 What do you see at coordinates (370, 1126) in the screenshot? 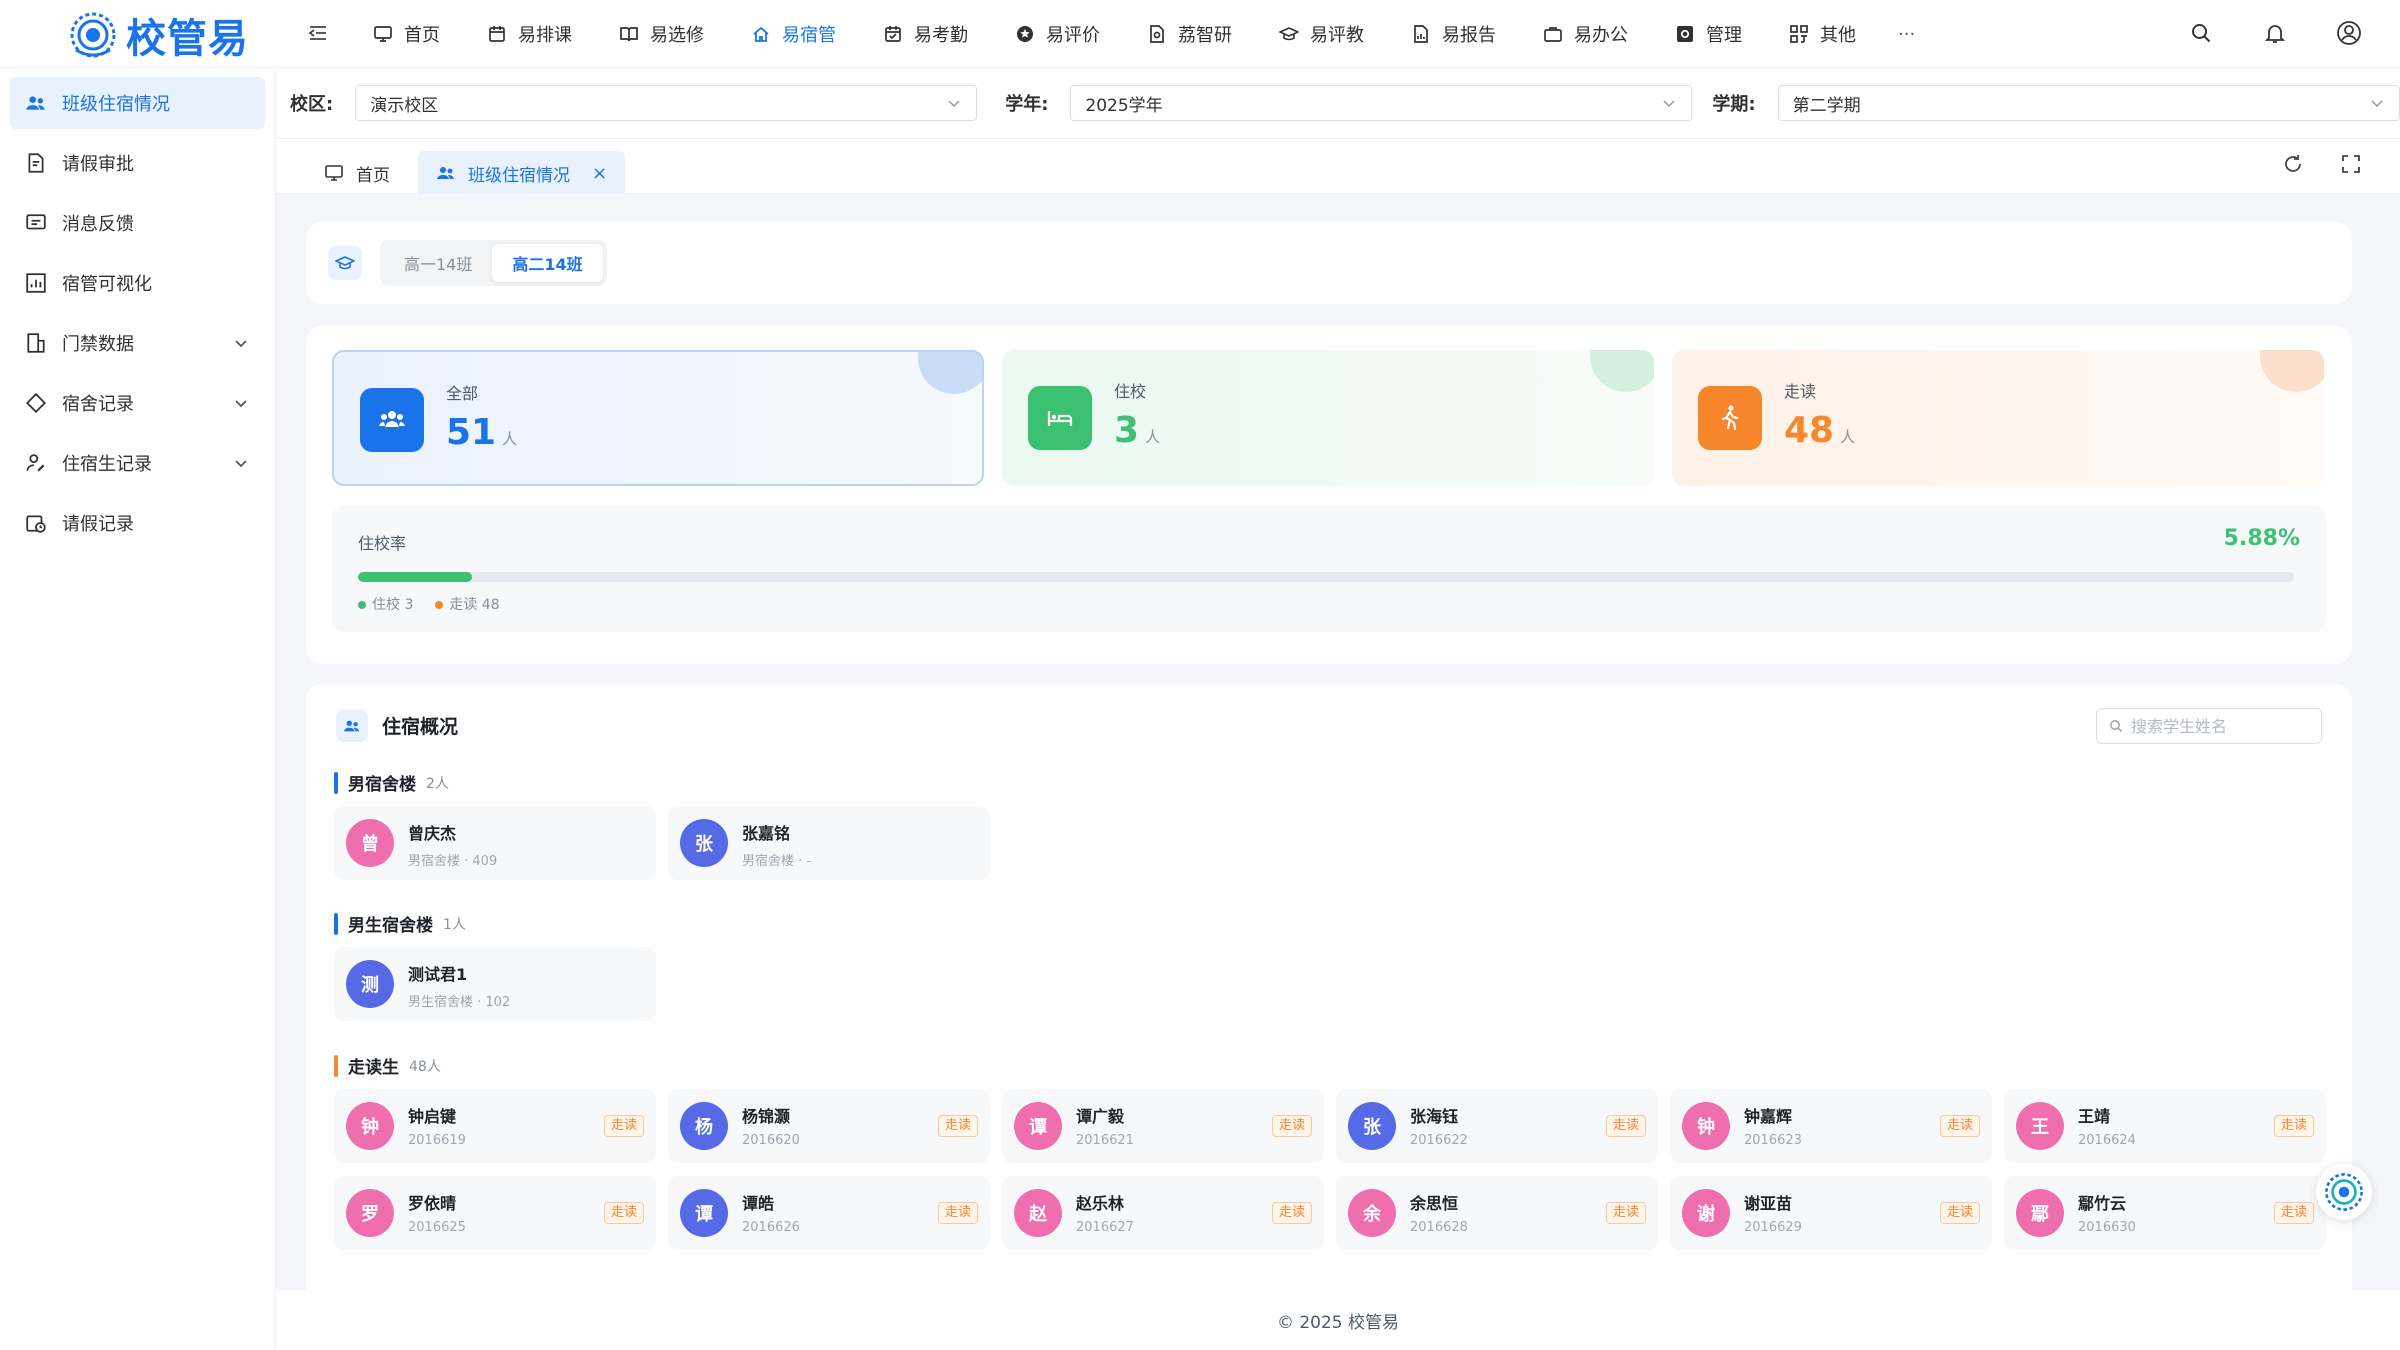
I see `avatar: 钟` at bounding box center [370, 1126].